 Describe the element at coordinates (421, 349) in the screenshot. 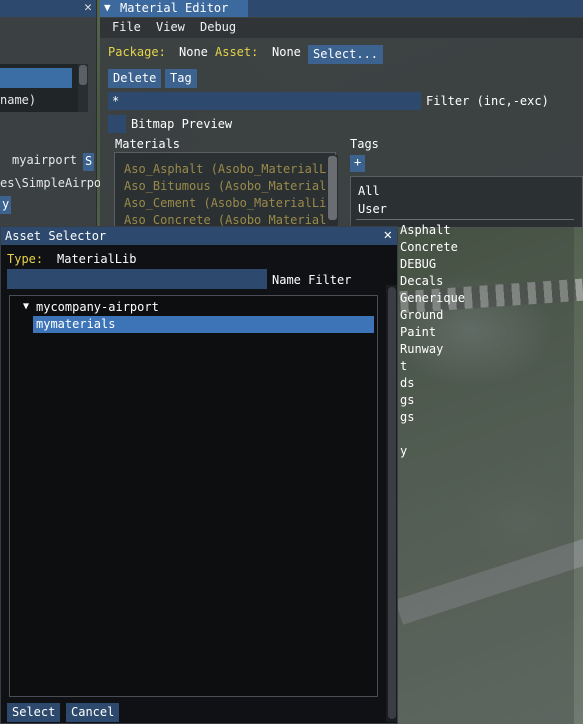

I see `tag-item: Runway` at that location.